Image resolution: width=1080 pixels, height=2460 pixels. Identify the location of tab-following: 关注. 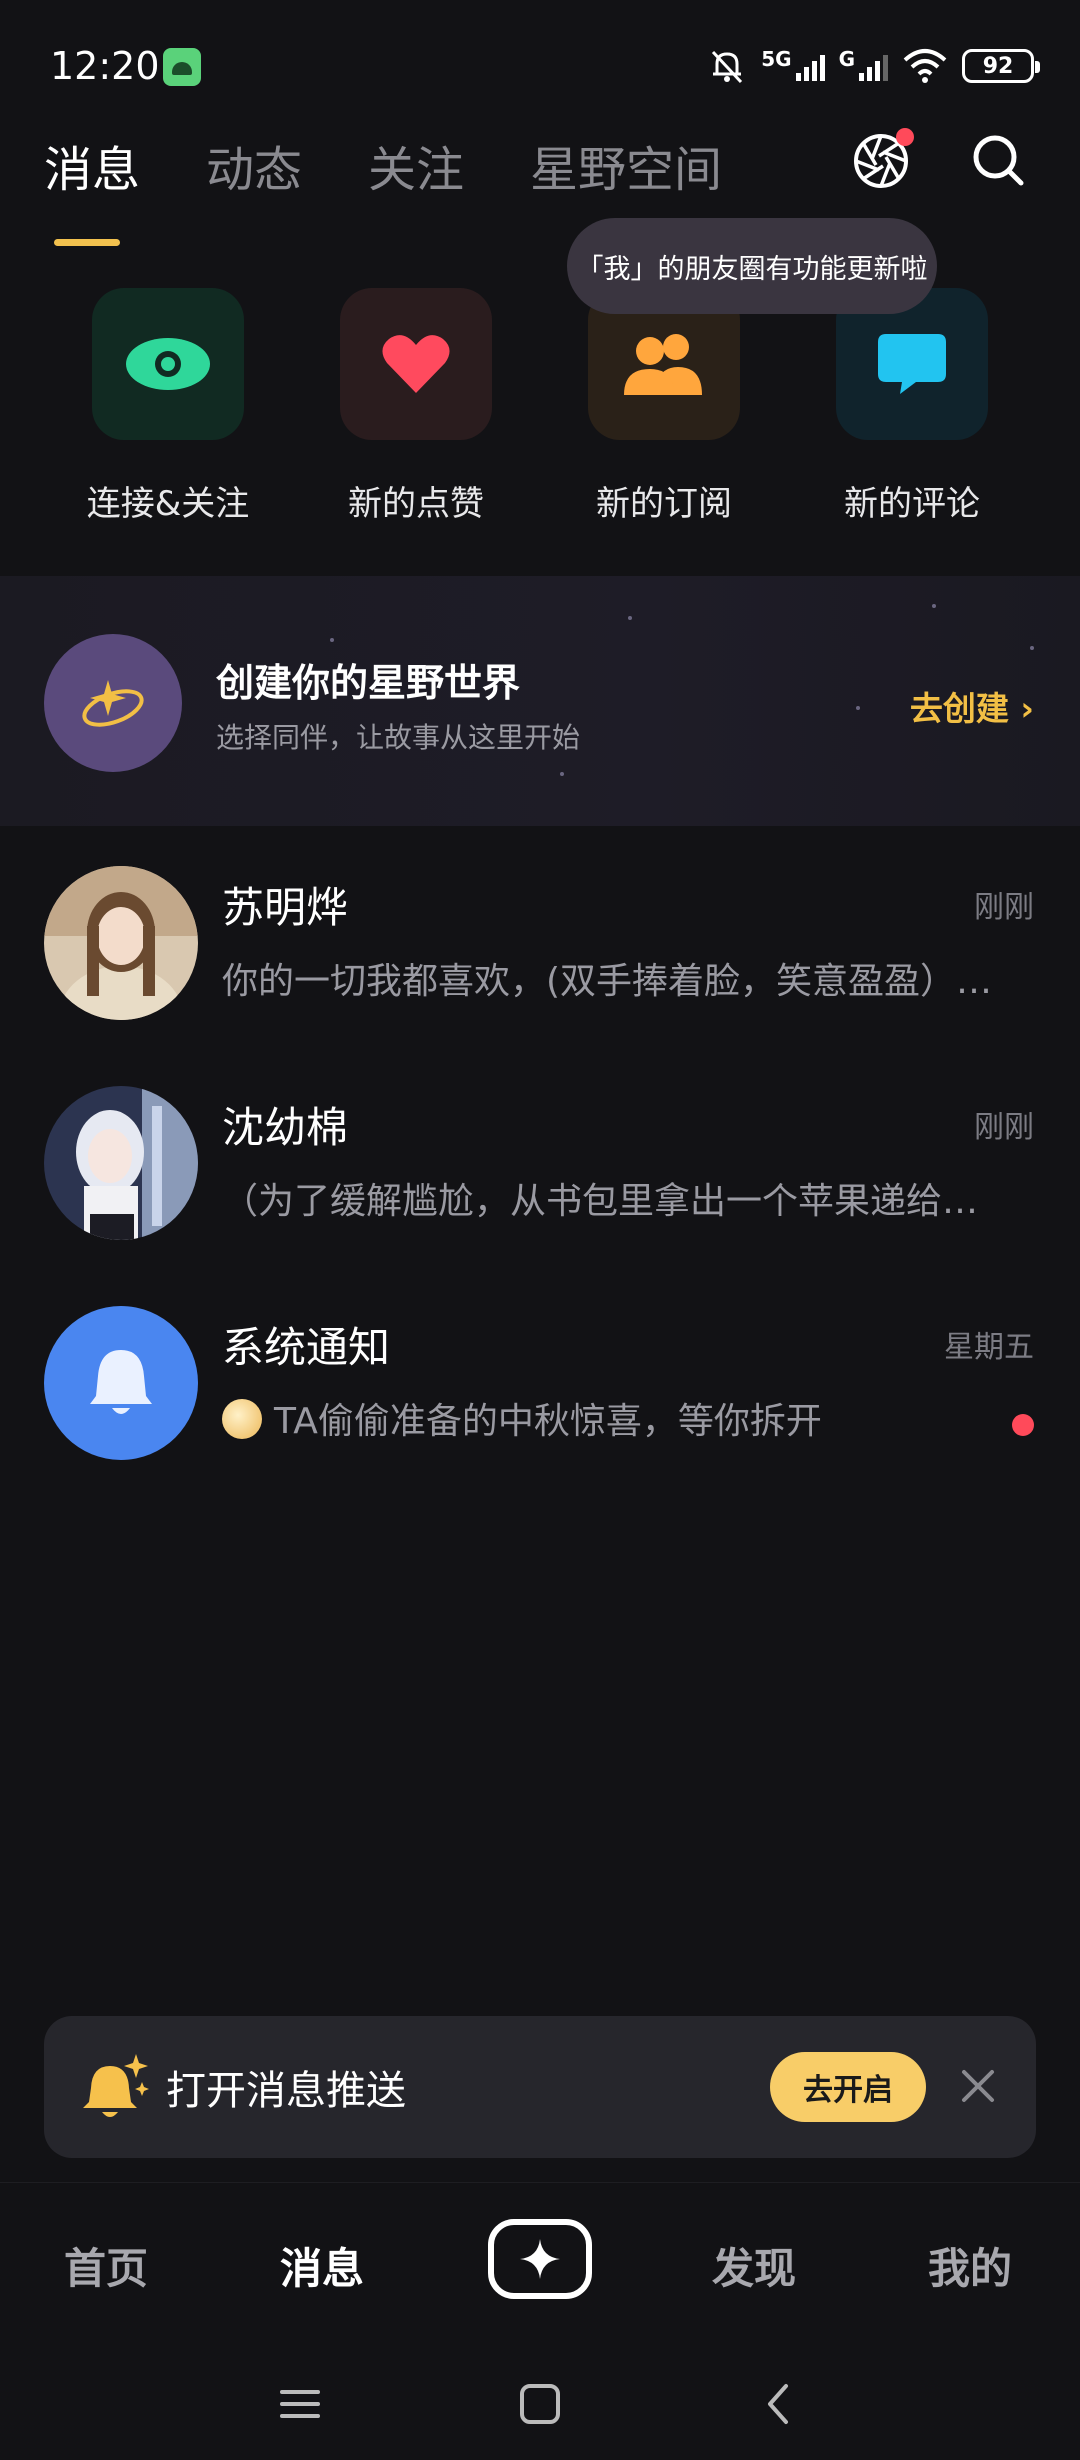
(416, 165).